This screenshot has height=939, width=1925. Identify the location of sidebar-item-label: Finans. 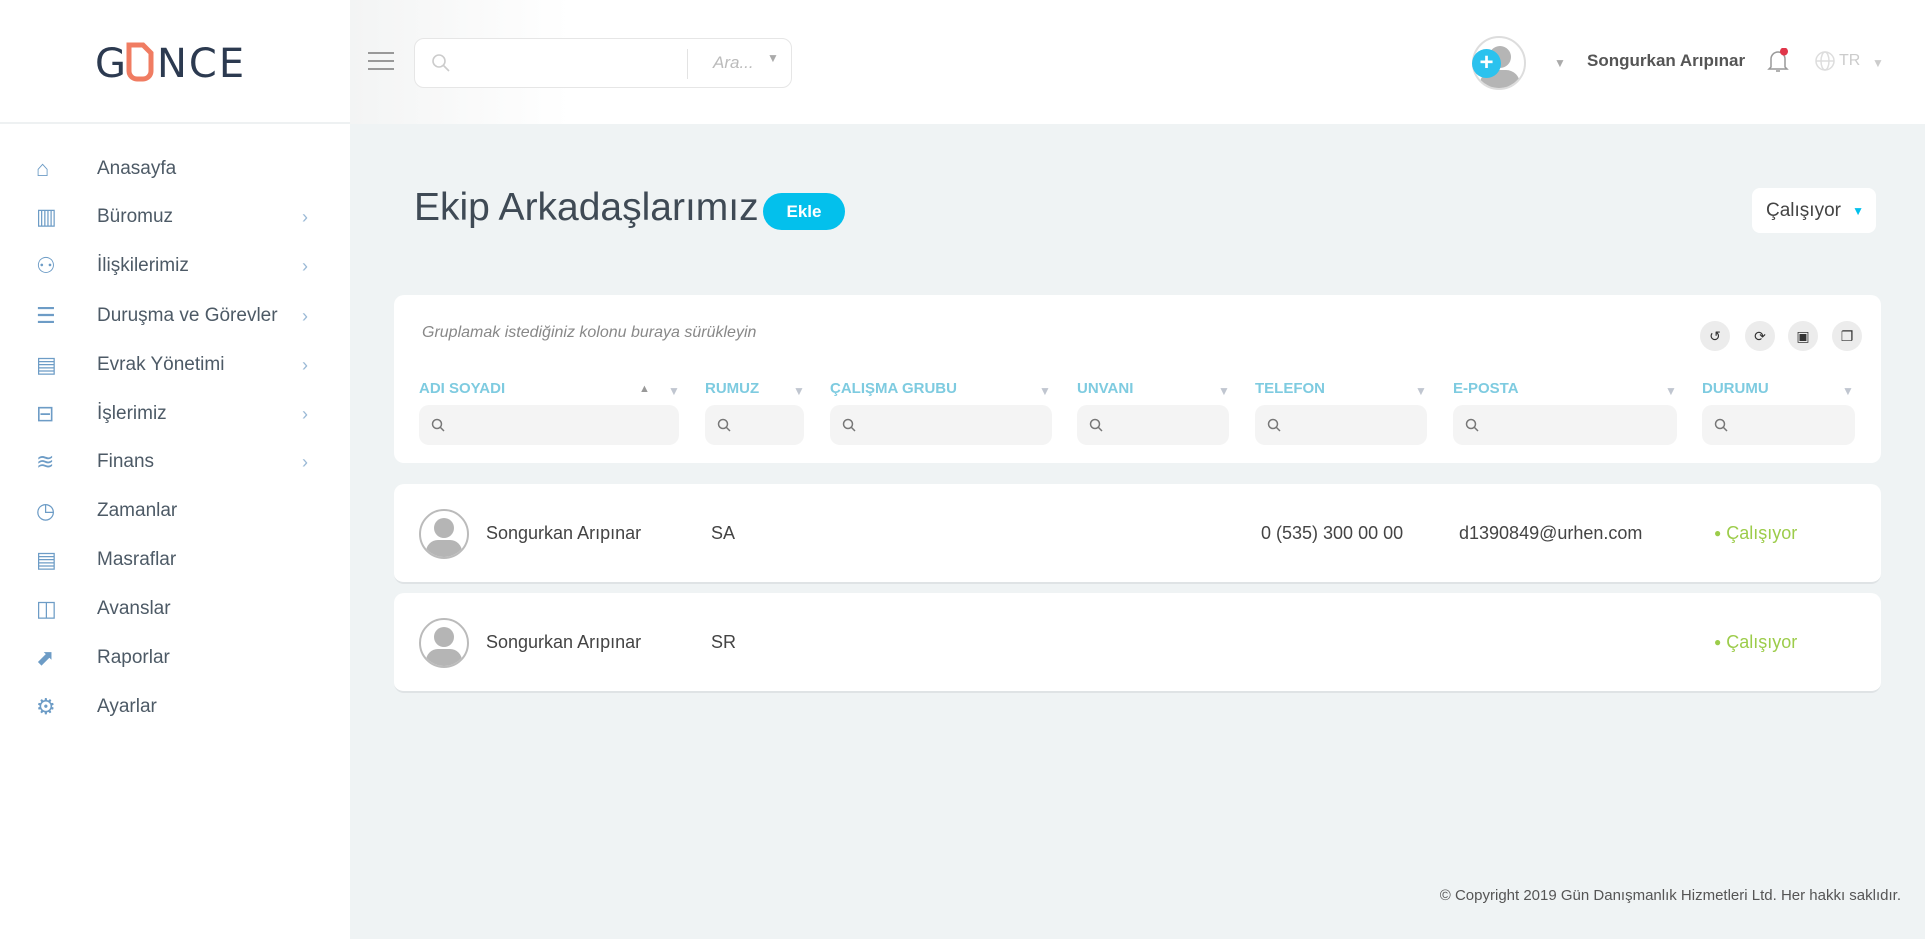
(126, 461).